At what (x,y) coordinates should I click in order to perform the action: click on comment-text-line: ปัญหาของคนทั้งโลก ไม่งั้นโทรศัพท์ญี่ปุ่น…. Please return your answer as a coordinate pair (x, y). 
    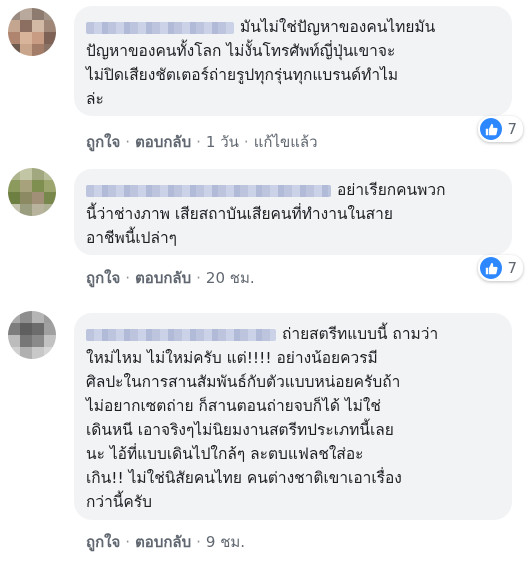
    Looking at the image, I should click on (241, 51).